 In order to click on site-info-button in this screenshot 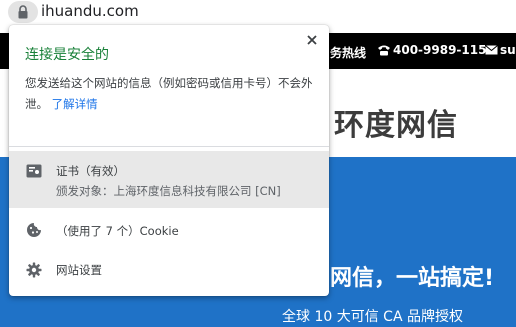, I will do `click(23, 12)`.